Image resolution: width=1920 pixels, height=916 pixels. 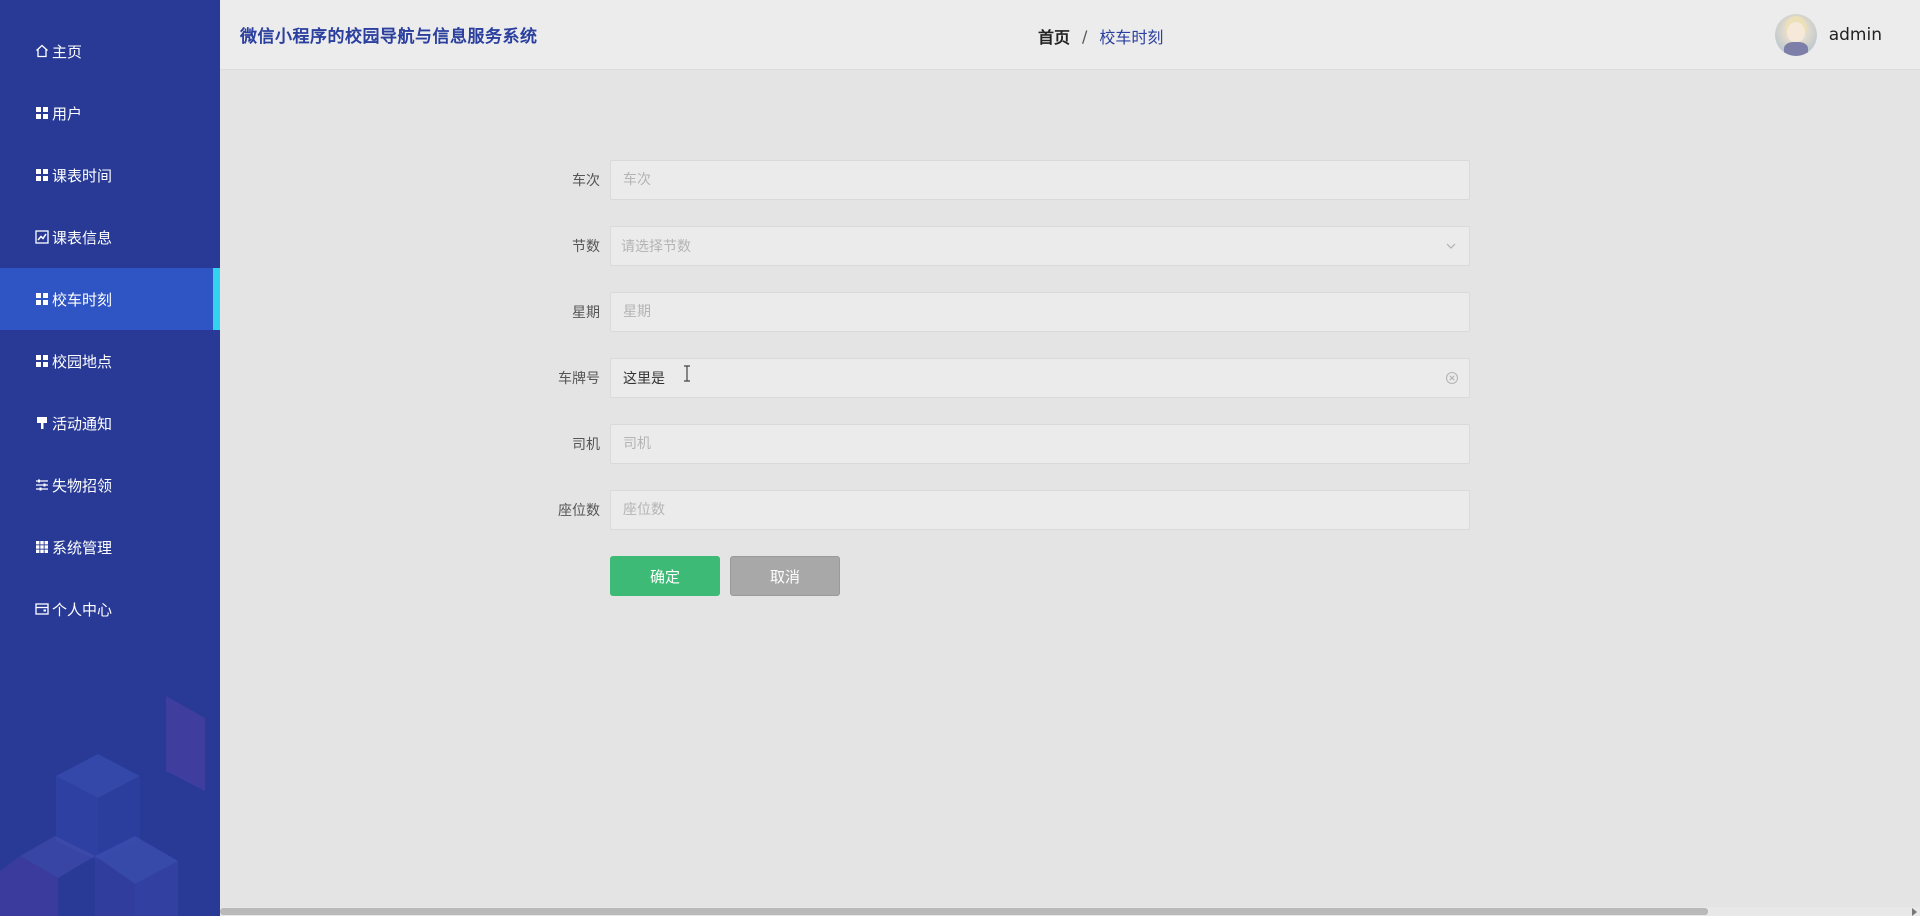 I want to click on sidebar-item-label: 课表时间, so click(x=82, y=175).